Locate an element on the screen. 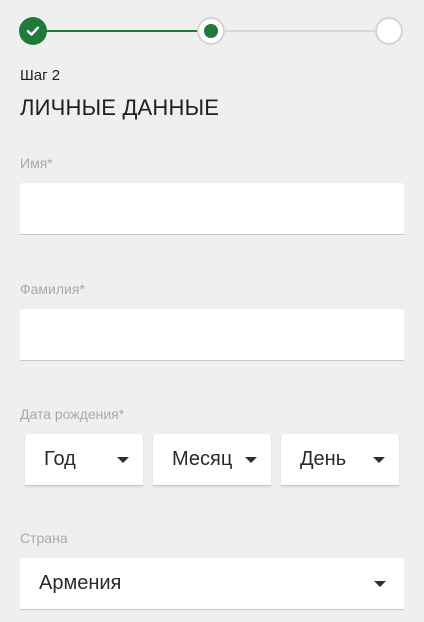  birth-date-label: Дата рождения* is located at coordinates (72, 414).